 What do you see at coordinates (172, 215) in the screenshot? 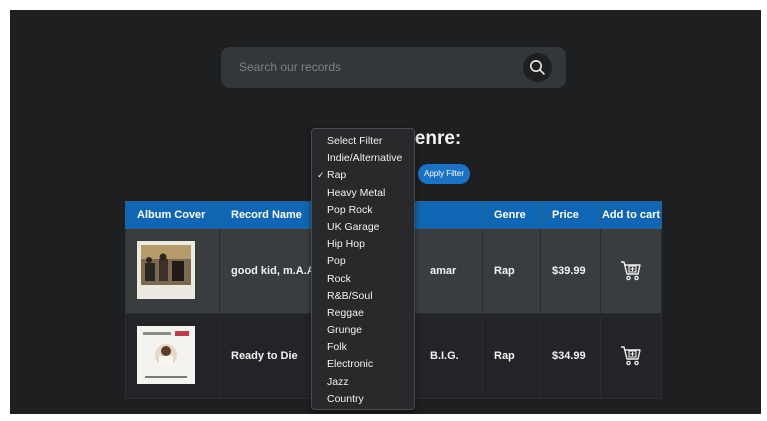
I see `header-album-cover: Album Cover` at bounding box center [172, 215].